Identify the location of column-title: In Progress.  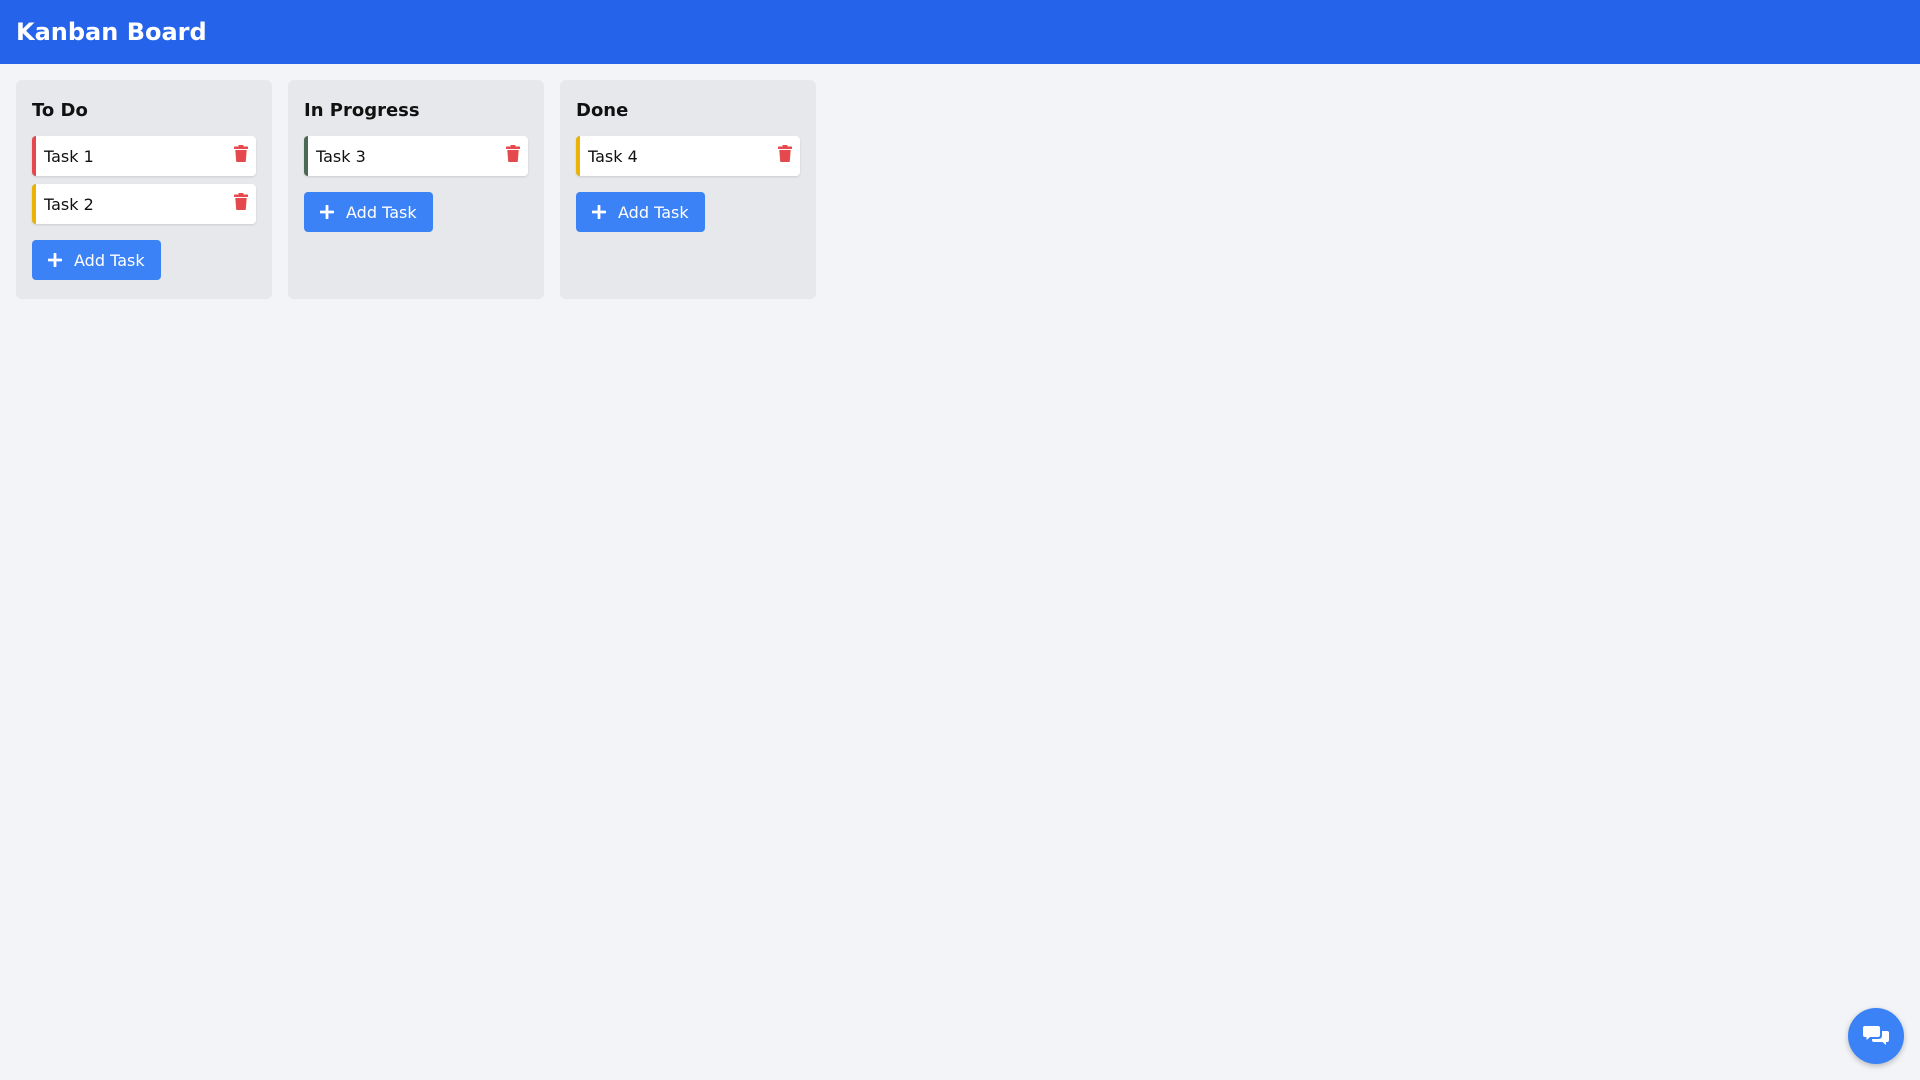
(362, 110).